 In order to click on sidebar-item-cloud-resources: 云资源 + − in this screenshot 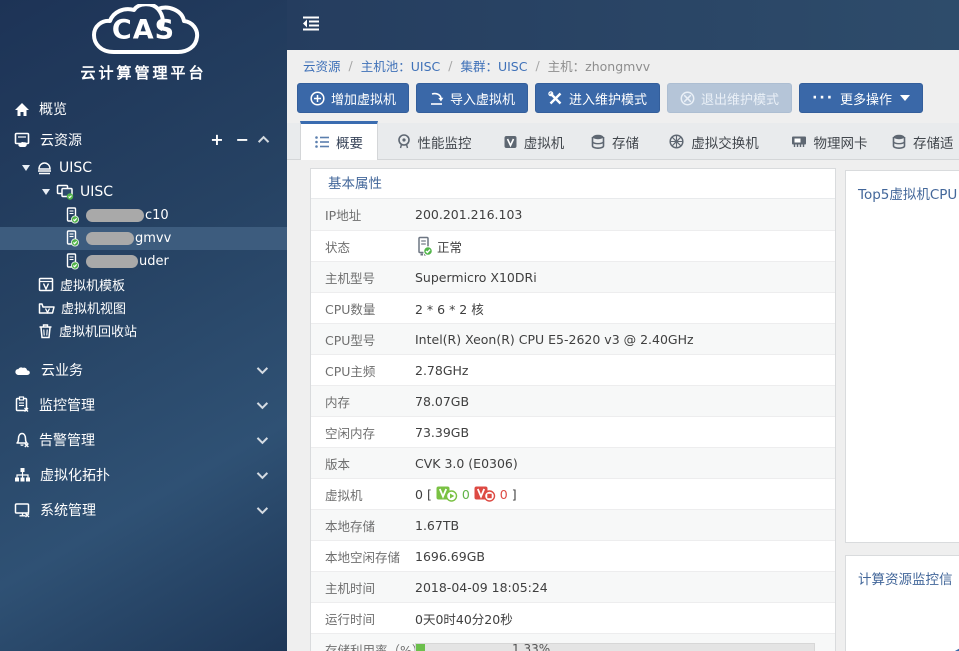, I will do `click(143, 140)`.